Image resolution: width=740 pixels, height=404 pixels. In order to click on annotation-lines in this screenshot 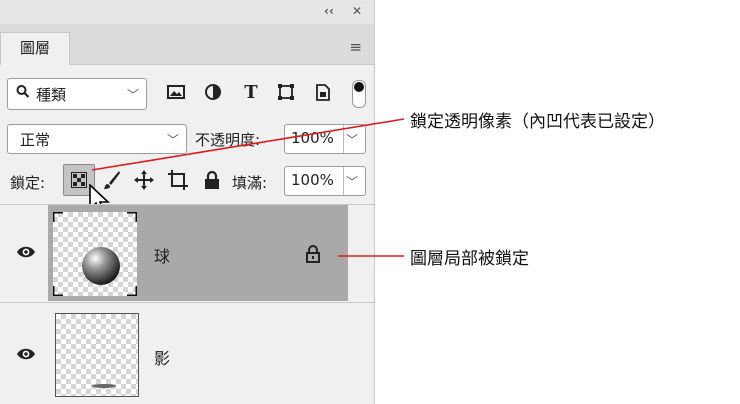, I will do `click(248, 187)`.